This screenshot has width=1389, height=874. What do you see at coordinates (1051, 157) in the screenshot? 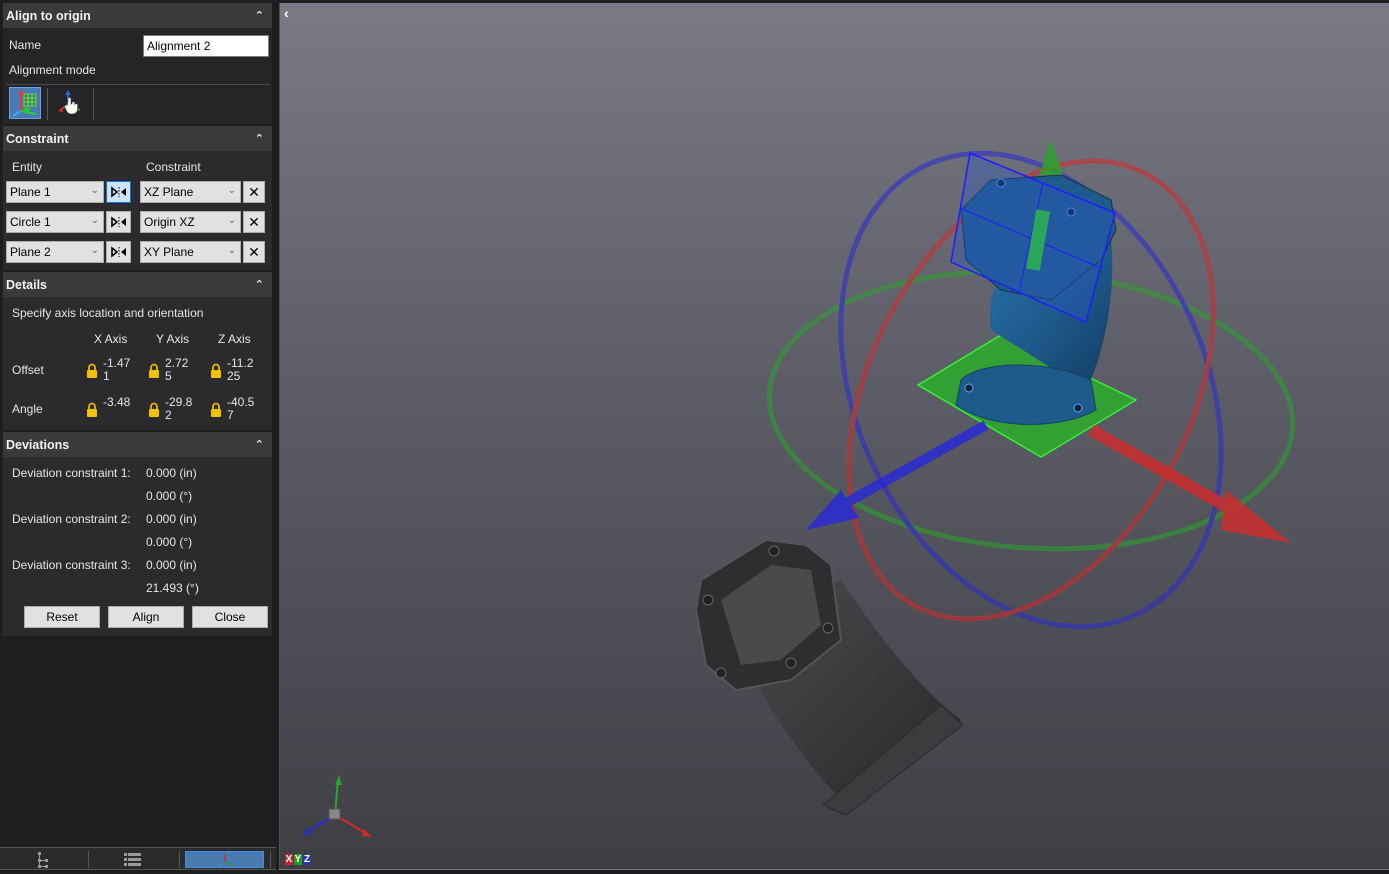
I see `y-axis-arrow` at bounding box center [1051, 157].